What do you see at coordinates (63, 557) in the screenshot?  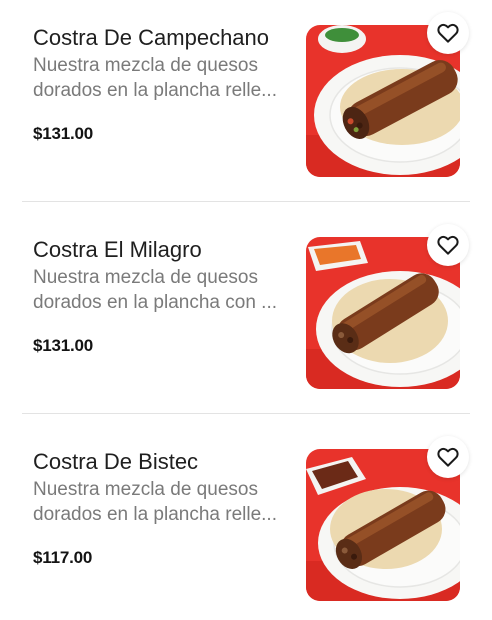 I see `menu-item-price: $117.00` at bounding box center [63, 557].